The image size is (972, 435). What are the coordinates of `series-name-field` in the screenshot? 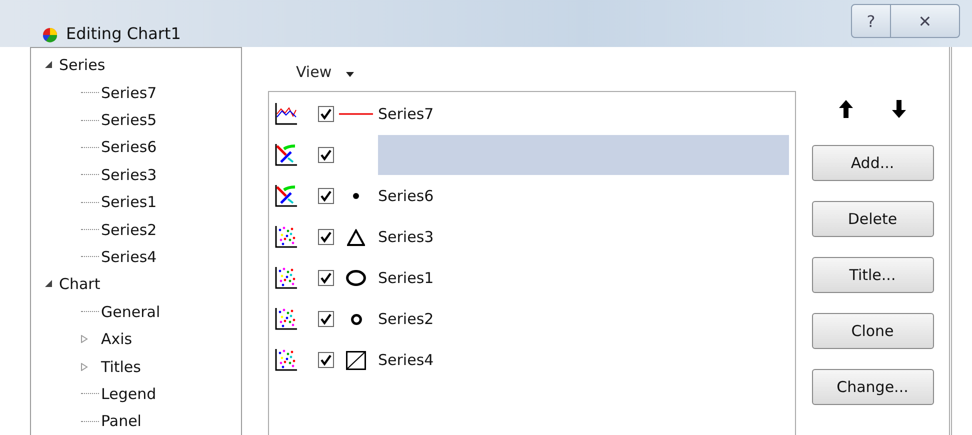 It's located at (583, 155).